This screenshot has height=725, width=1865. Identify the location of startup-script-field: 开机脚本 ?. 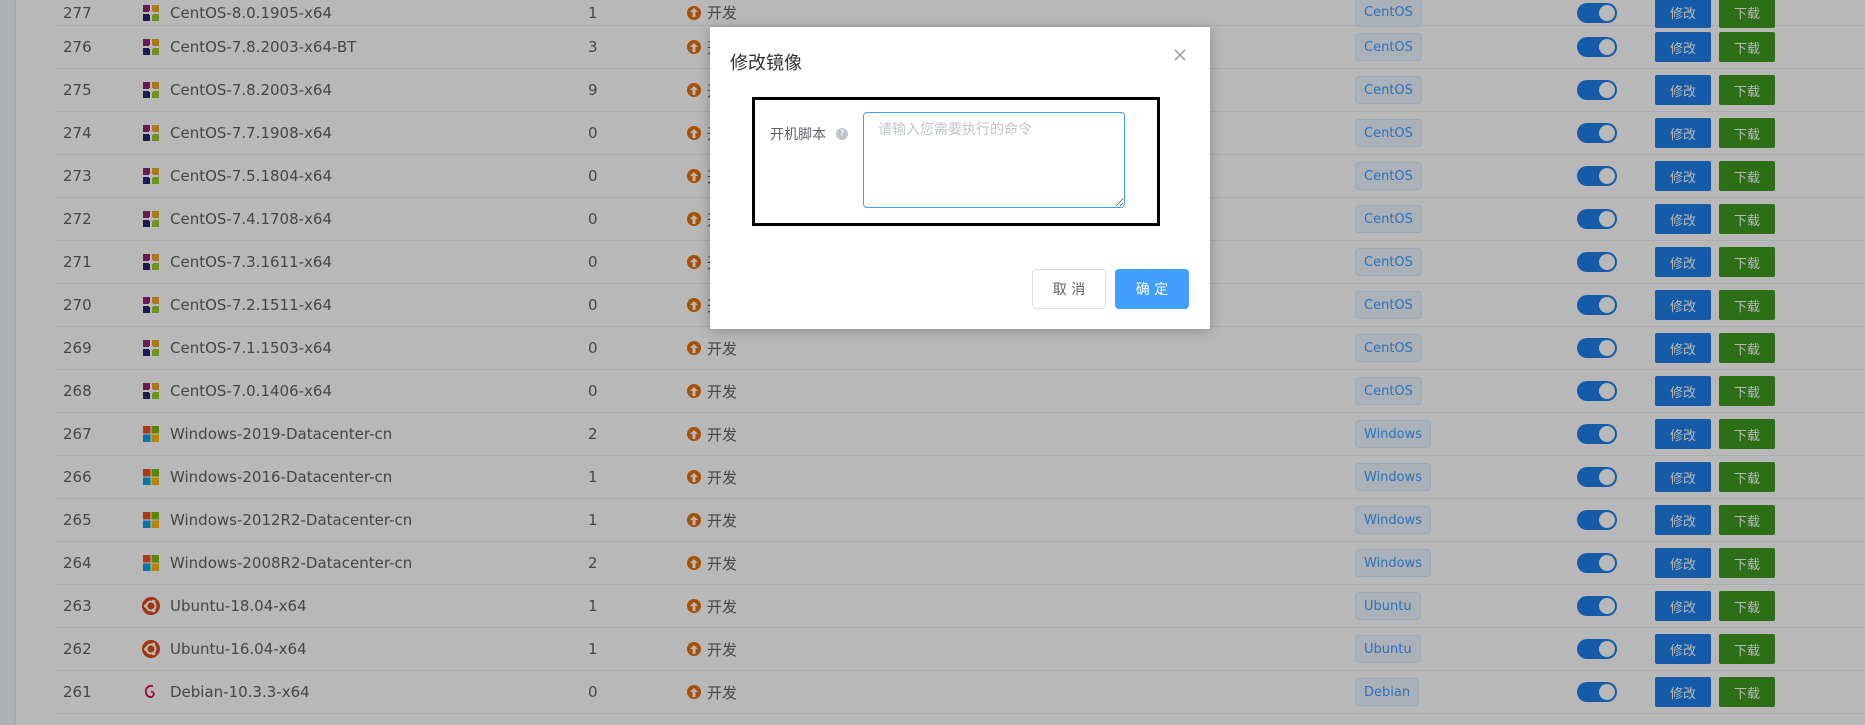
(956, 161).